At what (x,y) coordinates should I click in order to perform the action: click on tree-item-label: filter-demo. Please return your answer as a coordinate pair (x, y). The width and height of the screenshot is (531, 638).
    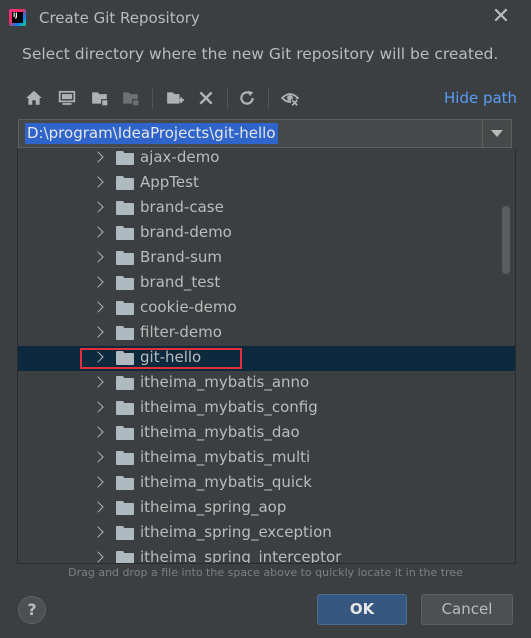
    Looking at the image, I should click on (181, 332).